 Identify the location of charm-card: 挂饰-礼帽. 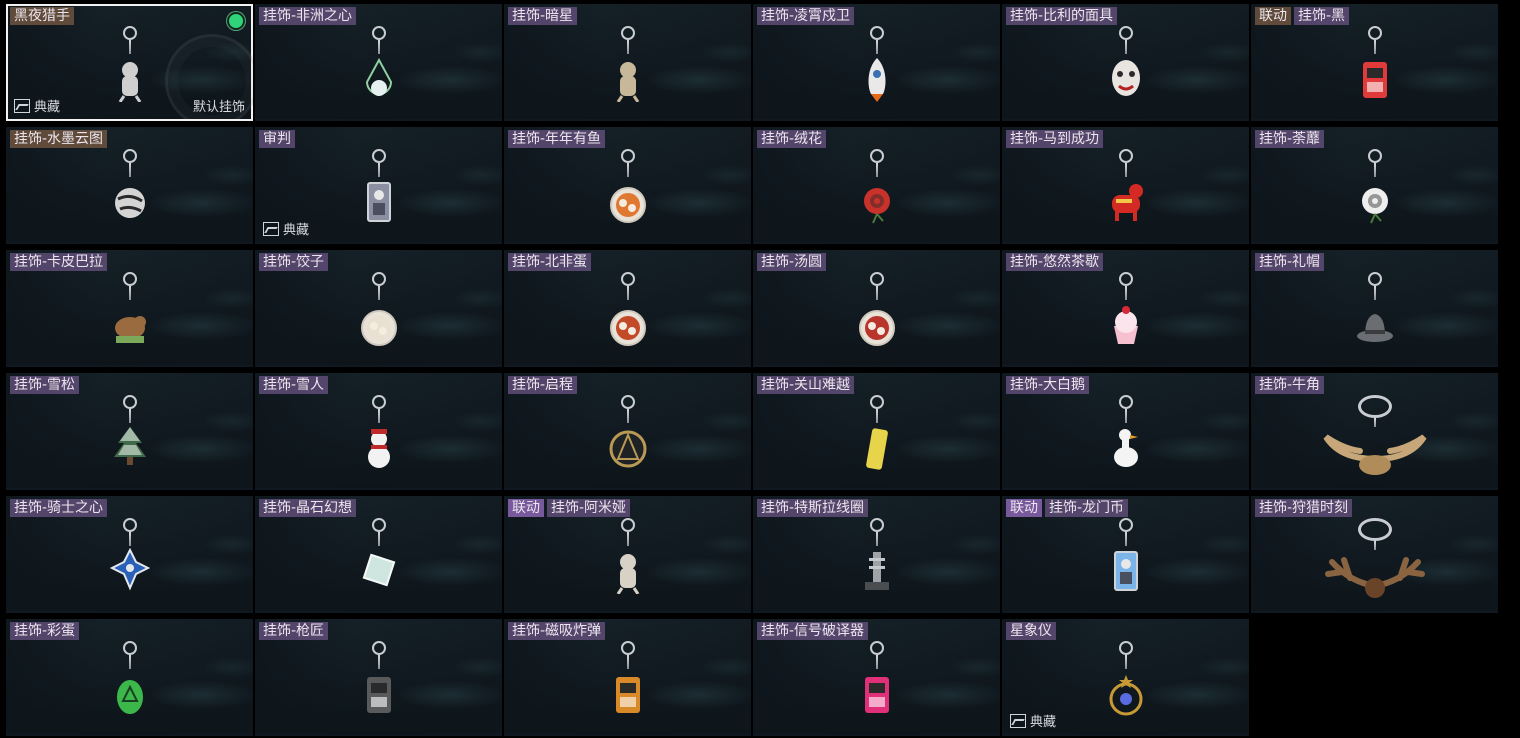
(1374, 308).